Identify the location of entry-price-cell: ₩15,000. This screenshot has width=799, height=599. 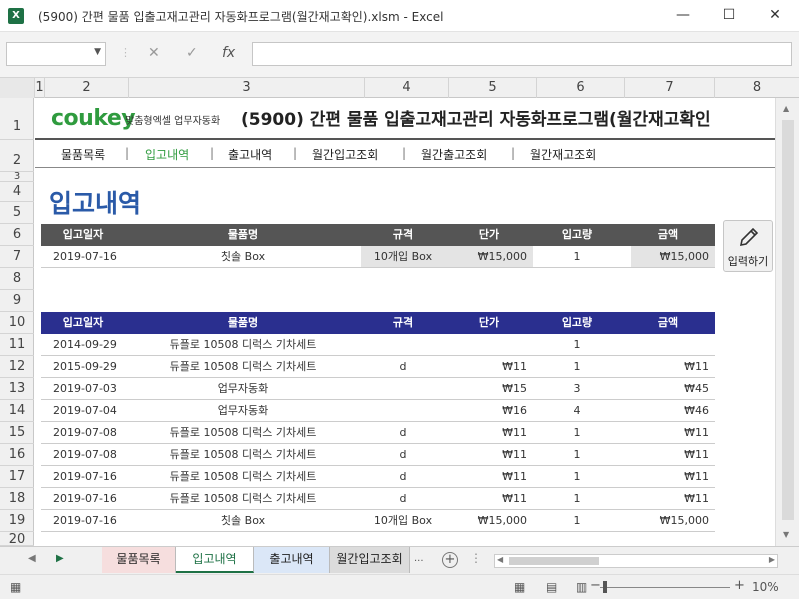
(489, 256).